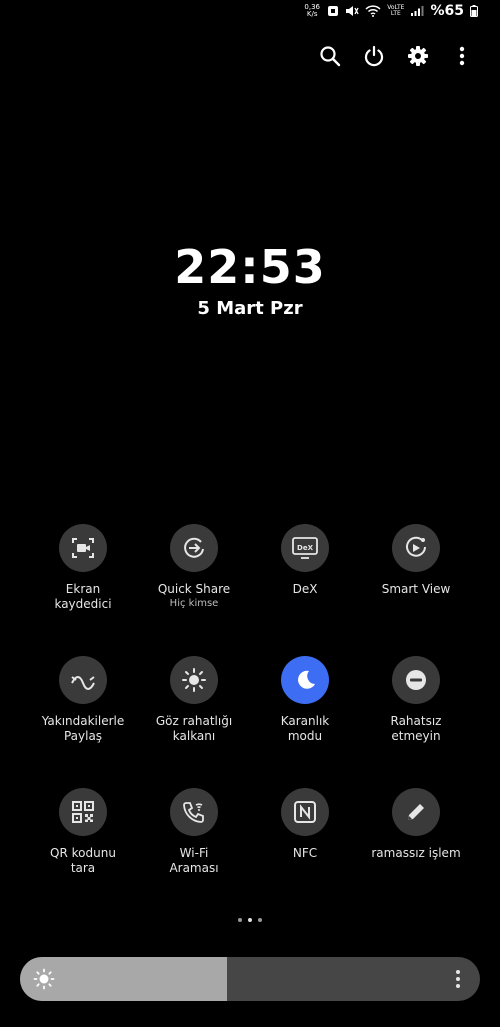  I want to click on panel-actions, so click(396, 56).